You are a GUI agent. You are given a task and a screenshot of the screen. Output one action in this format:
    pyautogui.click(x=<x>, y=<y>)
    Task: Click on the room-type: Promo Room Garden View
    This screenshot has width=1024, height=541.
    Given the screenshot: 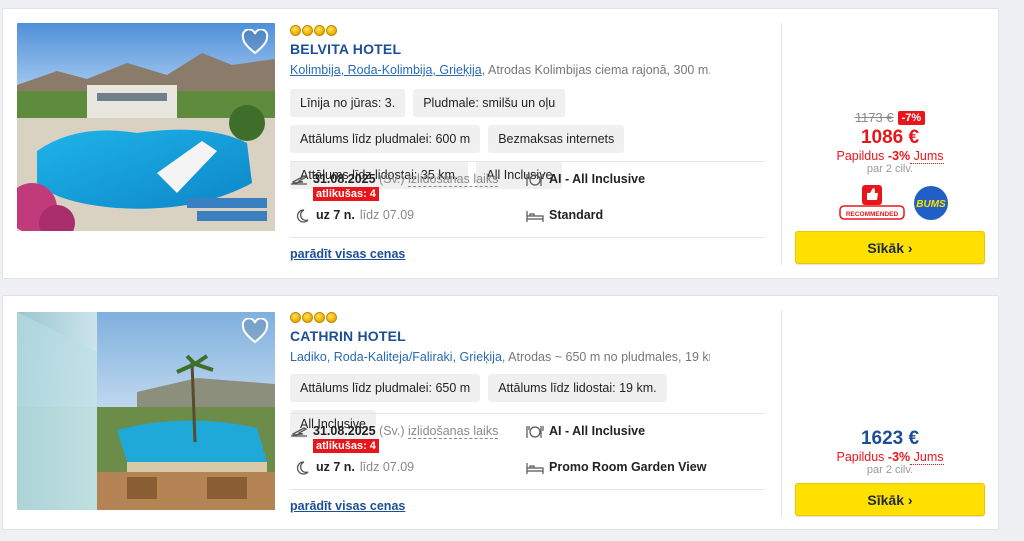 What is the action you would take?
    pyautogui.click(x=616, y=468)
    